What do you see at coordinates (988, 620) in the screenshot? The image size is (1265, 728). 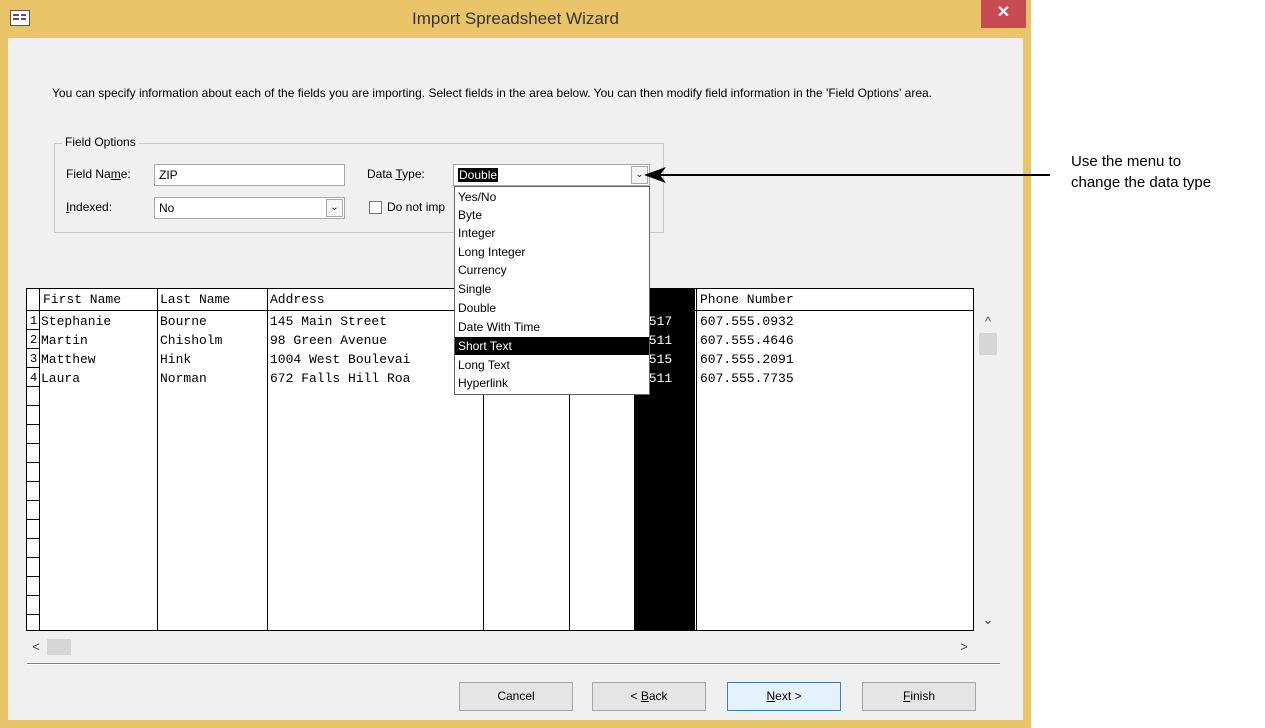 I see `scroll-down-arrow-icon: ⌄` at bounding box center [988, 620].